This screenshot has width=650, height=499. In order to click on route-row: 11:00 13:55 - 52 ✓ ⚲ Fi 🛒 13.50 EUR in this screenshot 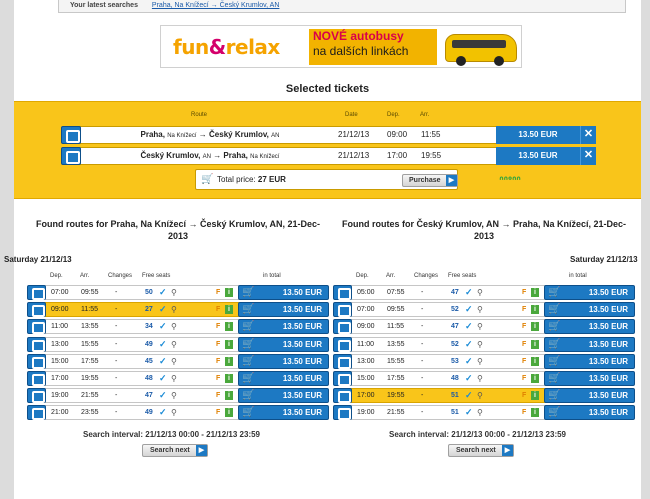, I will do `click(484, 344)`.